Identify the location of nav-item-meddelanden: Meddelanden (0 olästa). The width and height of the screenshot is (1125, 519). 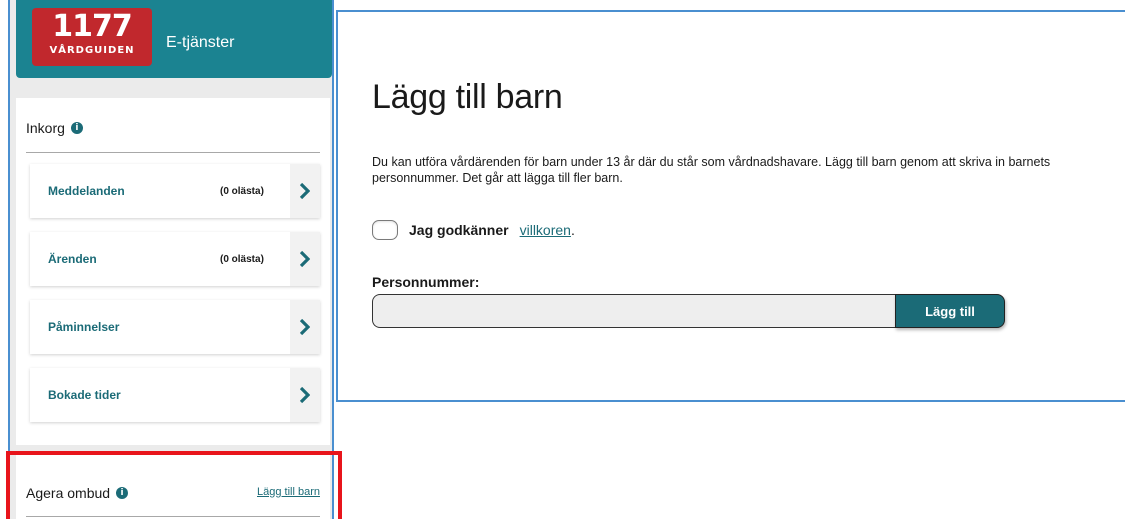
(175, 191).